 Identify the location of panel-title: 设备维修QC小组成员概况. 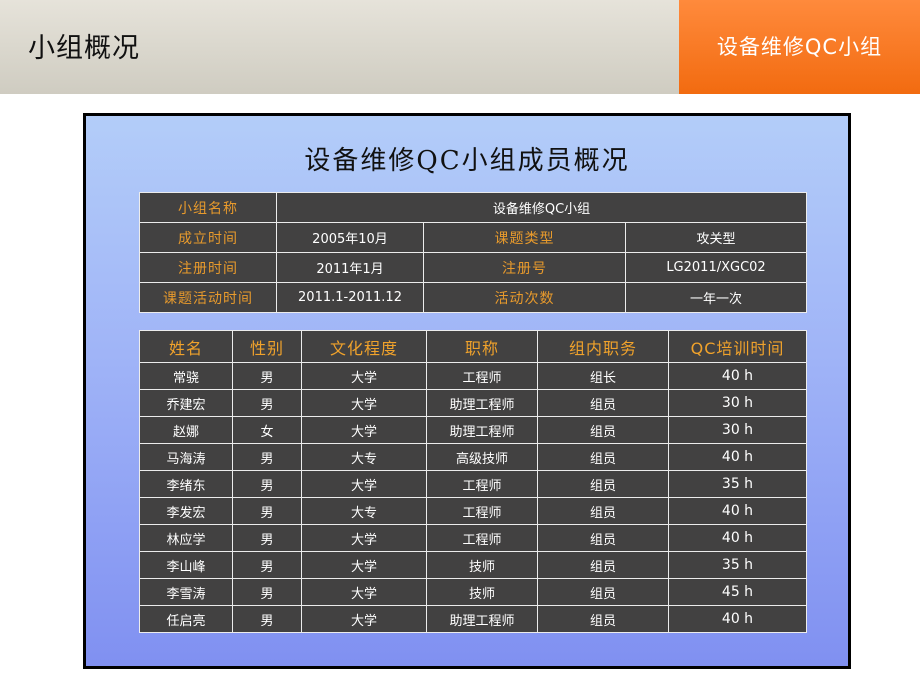
(467, 161).